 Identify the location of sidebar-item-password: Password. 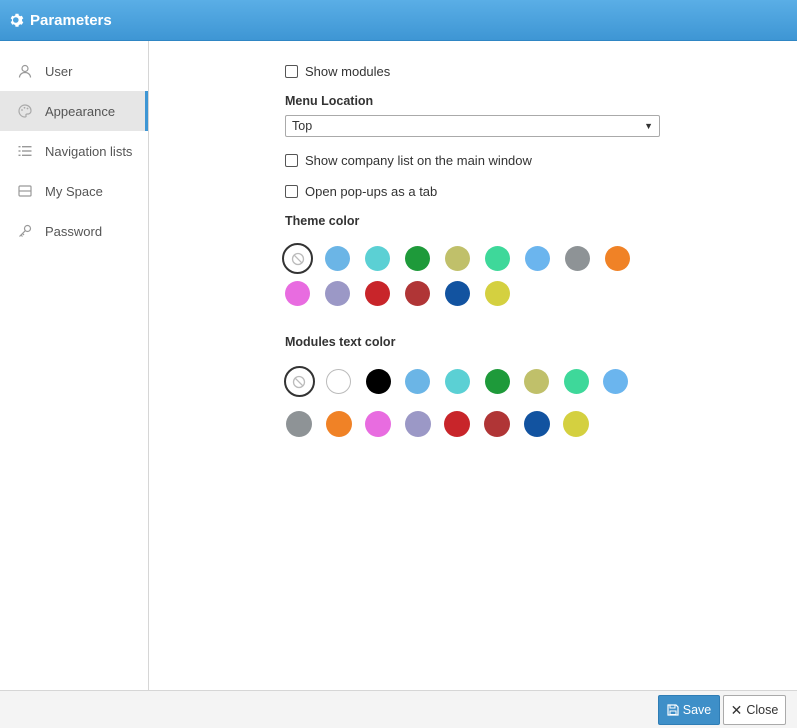
(74, 231).